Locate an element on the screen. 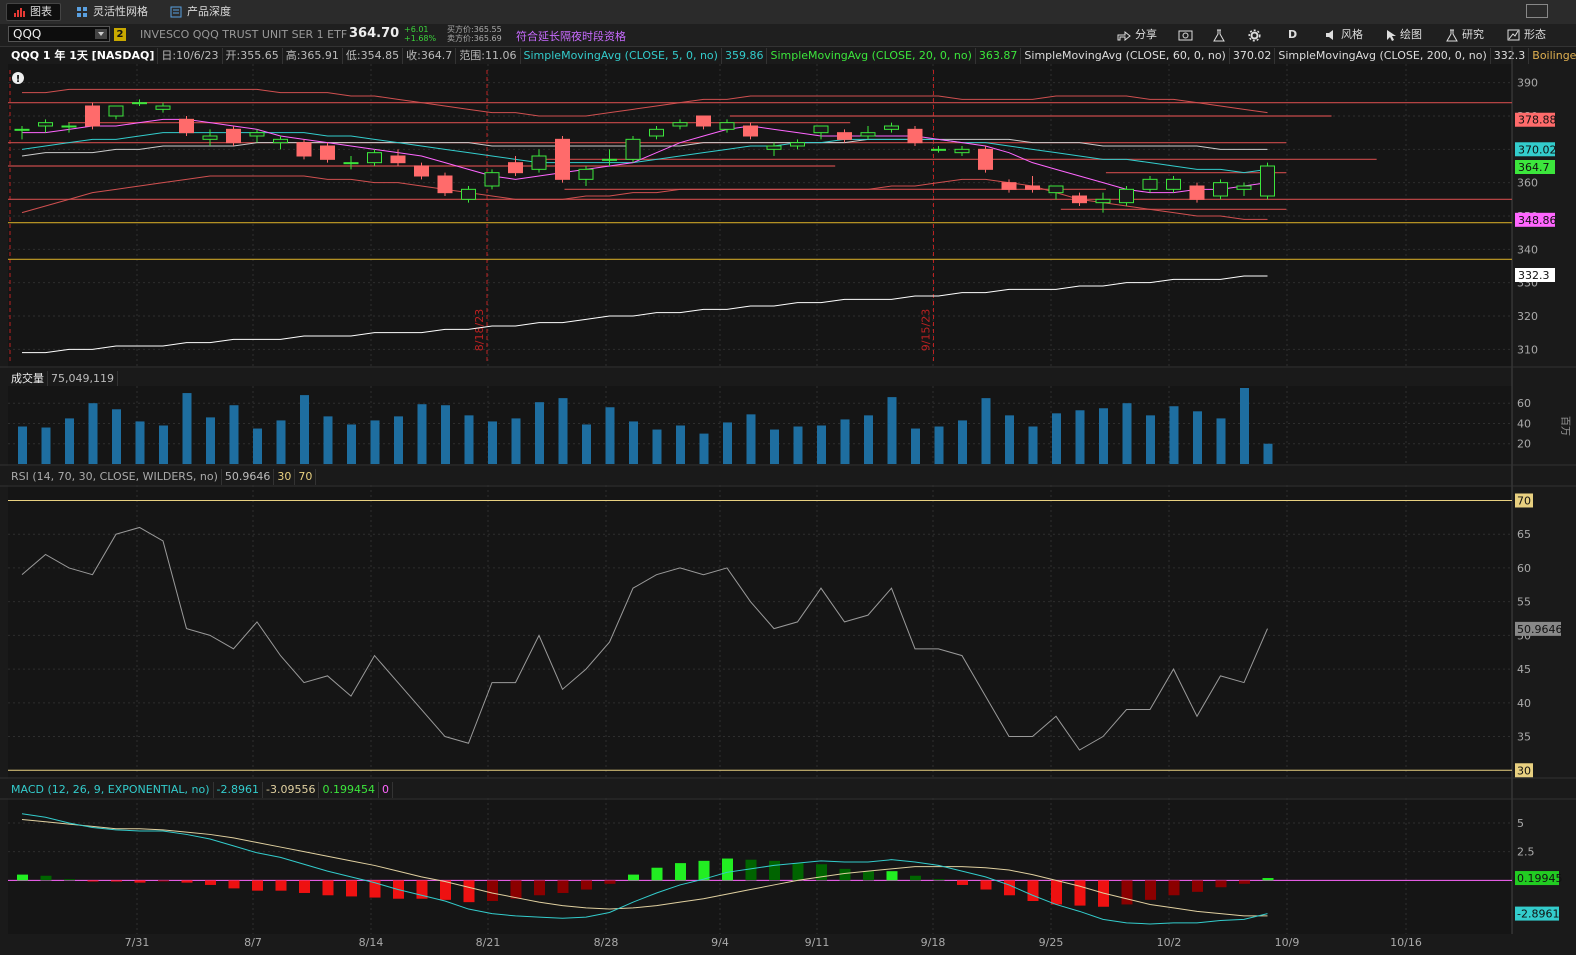  y-tick-label: 320 is located at coordinates (1527, 316).